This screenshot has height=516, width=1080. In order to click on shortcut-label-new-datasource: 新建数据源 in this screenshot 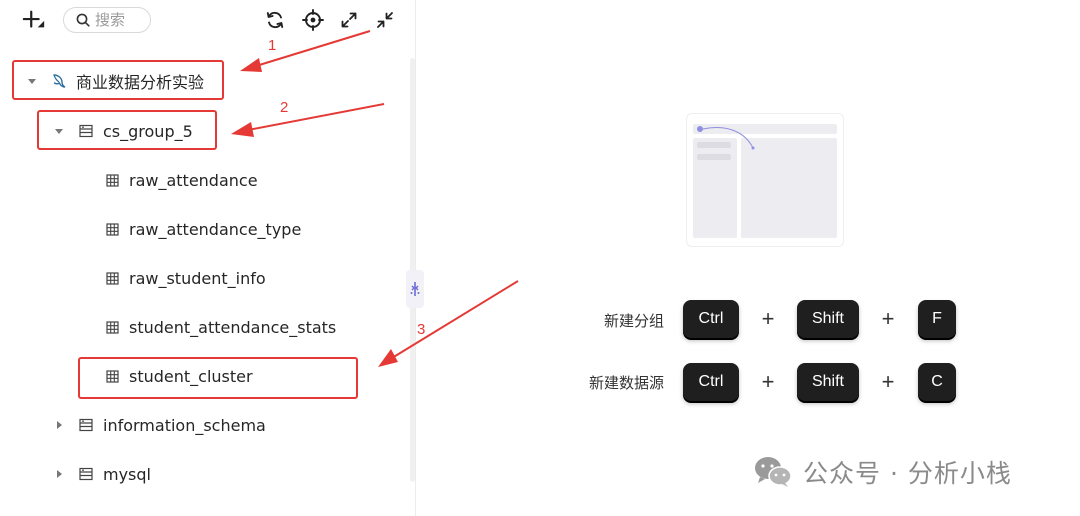, I will do `click(626, 383)`.